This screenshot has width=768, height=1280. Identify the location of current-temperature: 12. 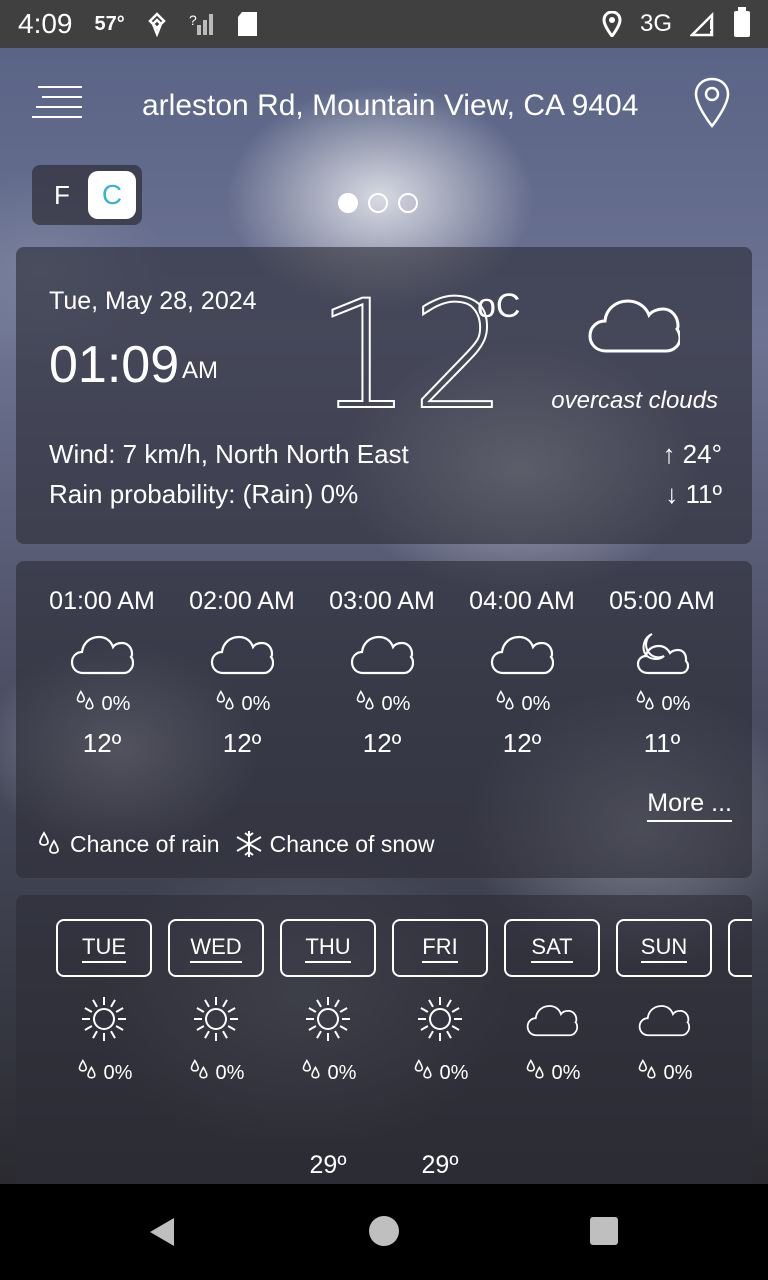
(406, 352).